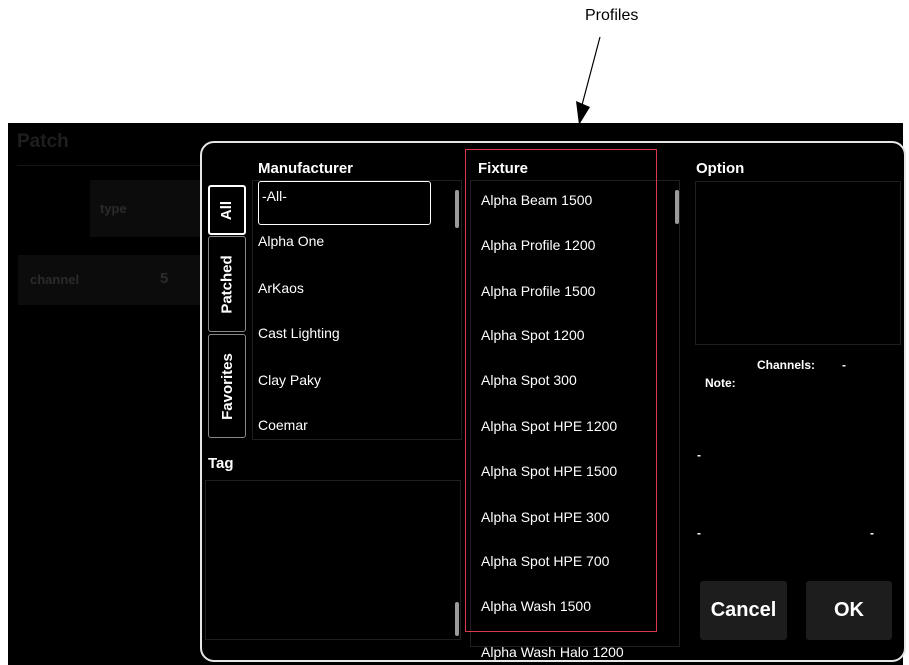 The width and height of the screenshot is (909, 665). What do you see at coordinates (844, 365) in the screenshot?
I see `channels-value: -` at bounding box center [844, 365].